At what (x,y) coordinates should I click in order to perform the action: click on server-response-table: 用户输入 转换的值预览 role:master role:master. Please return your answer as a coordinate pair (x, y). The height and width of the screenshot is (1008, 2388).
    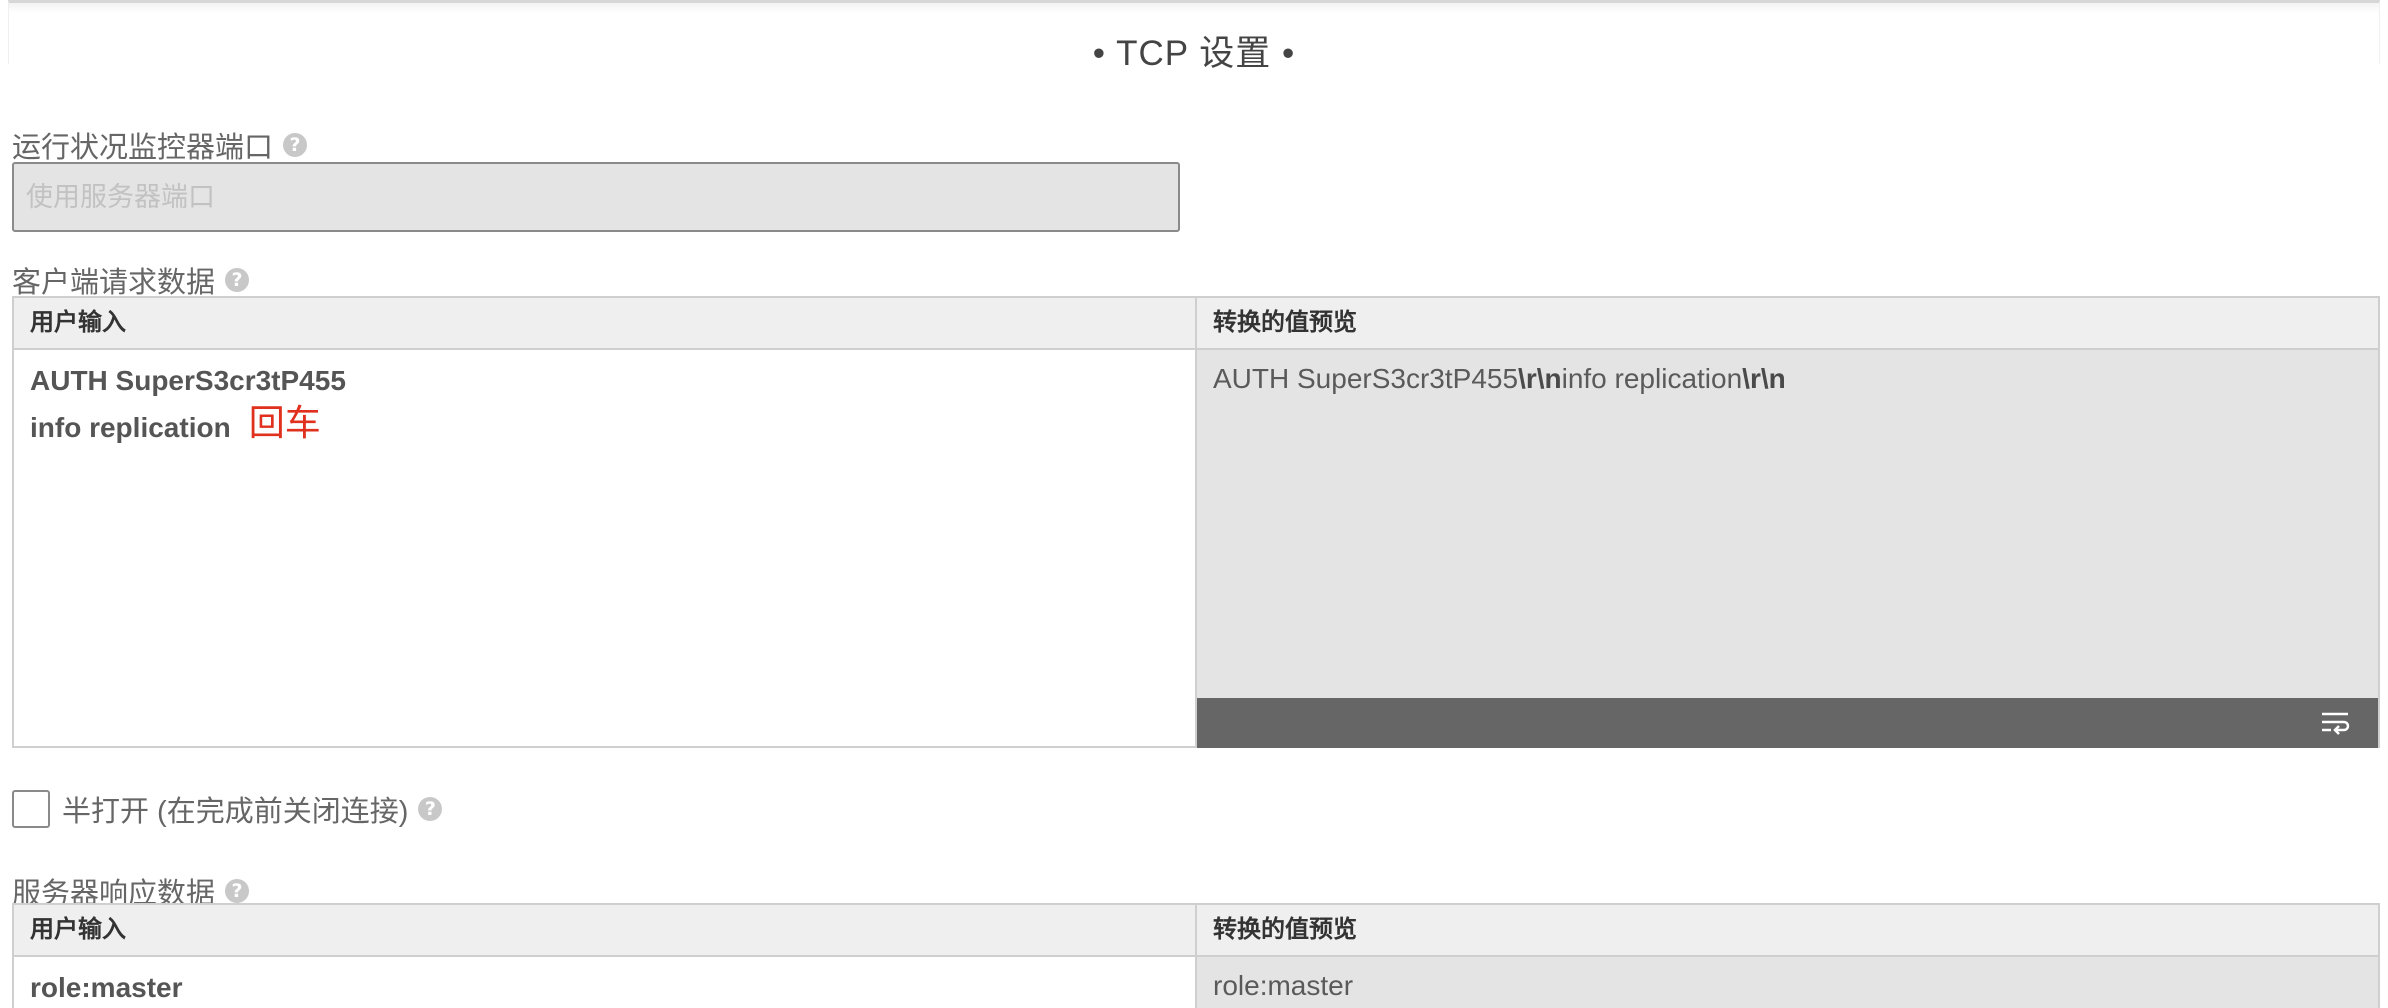
    Looking at the image, I should click on (1196, 955).